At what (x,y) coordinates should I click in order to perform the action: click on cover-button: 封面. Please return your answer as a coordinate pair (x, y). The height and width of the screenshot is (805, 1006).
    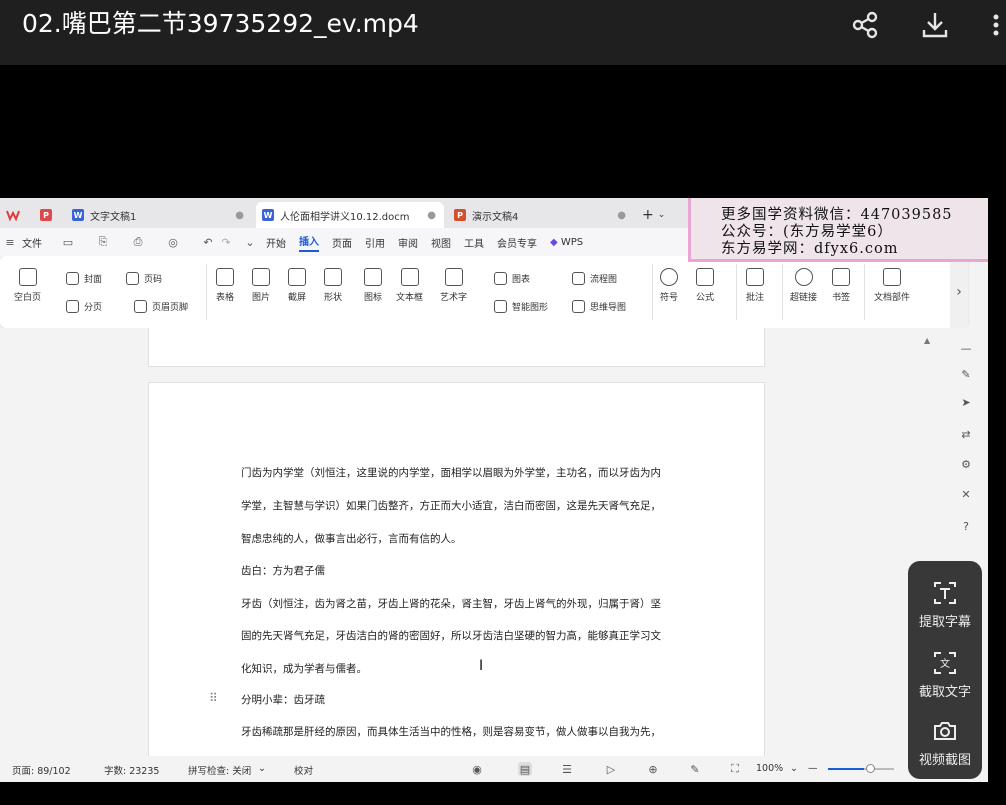
    Looking at the image, I should click on (84, 278).